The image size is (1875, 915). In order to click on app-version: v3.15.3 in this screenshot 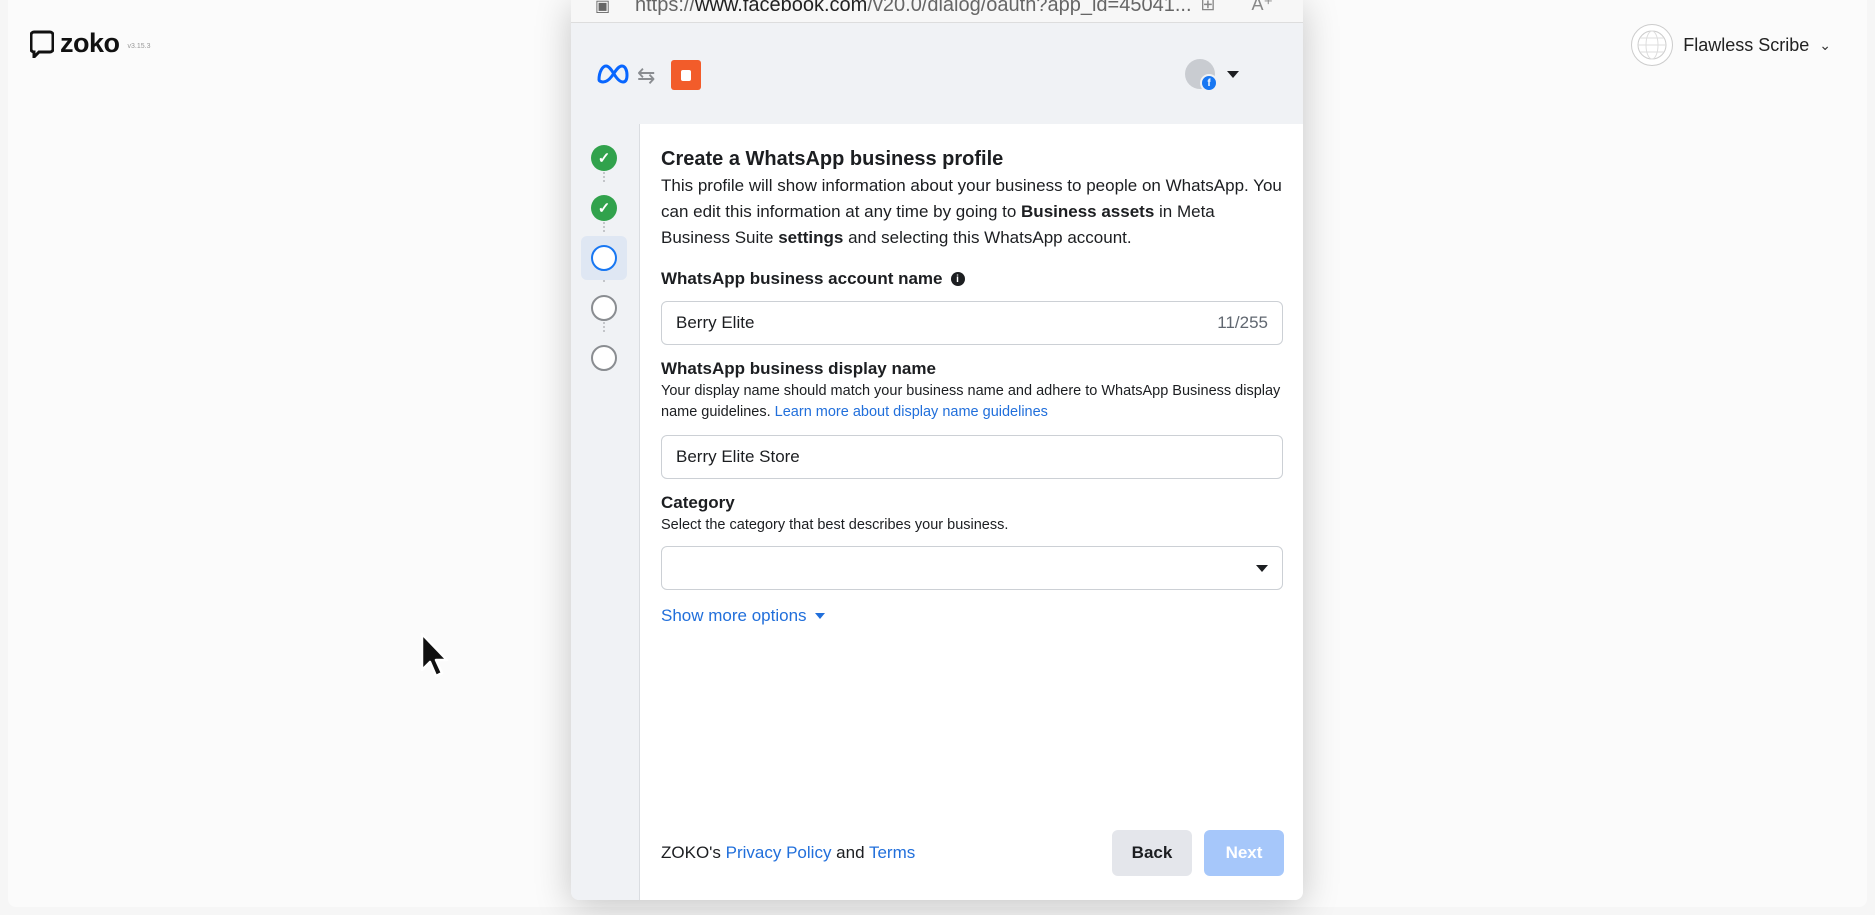, I will do `click(139, 46)`.